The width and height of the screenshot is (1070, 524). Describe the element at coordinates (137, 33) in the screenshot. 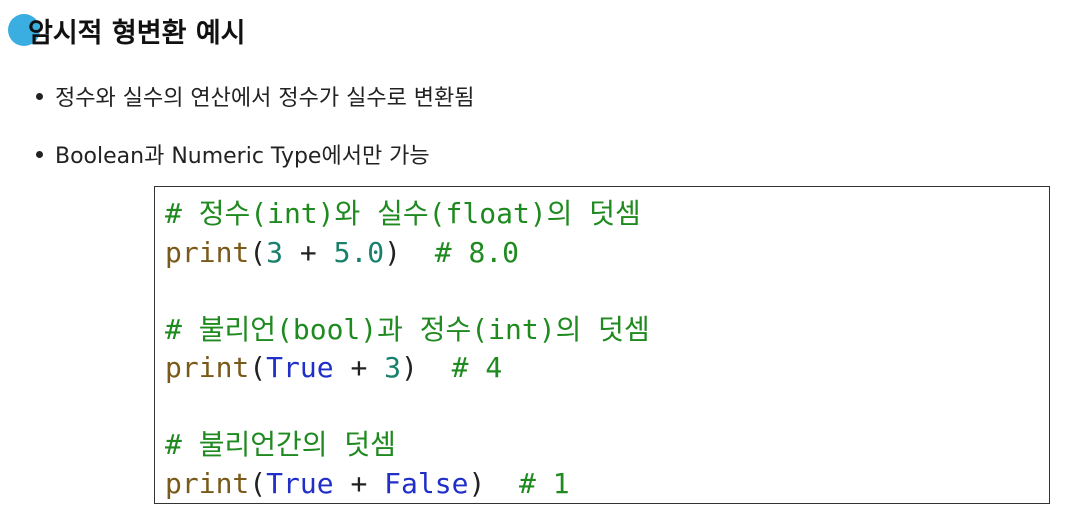

I see `page-title: 암시적 형변환 예시` at that location.